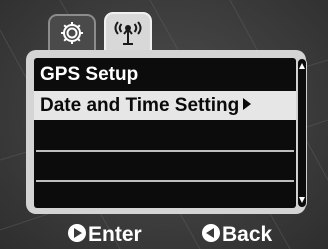  What do you see at coordinates (140, 105) in the screenshot?
I see `menu-item-label: Date and Time Setting` at bounding box center [140, 105].